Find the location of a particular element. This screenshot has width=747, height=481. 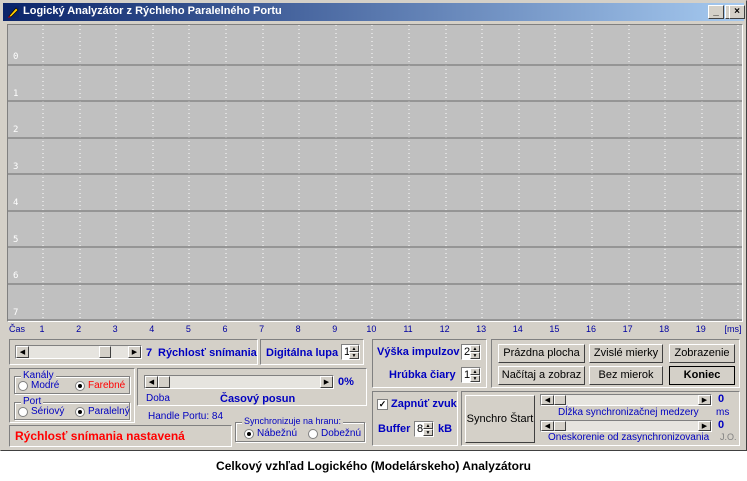

channel-label-7: 7 is located at coordinates (16, 313).